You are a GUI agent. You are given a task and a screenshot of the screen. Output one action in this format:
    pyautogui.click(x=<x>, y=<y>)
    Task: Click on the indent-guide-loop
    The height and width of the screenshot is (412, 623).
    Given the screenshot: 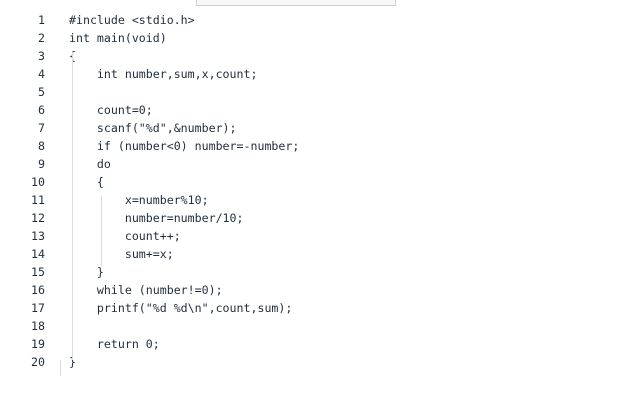 What is the action you would take?
    pyautogui.click(x=101, y=231)
    